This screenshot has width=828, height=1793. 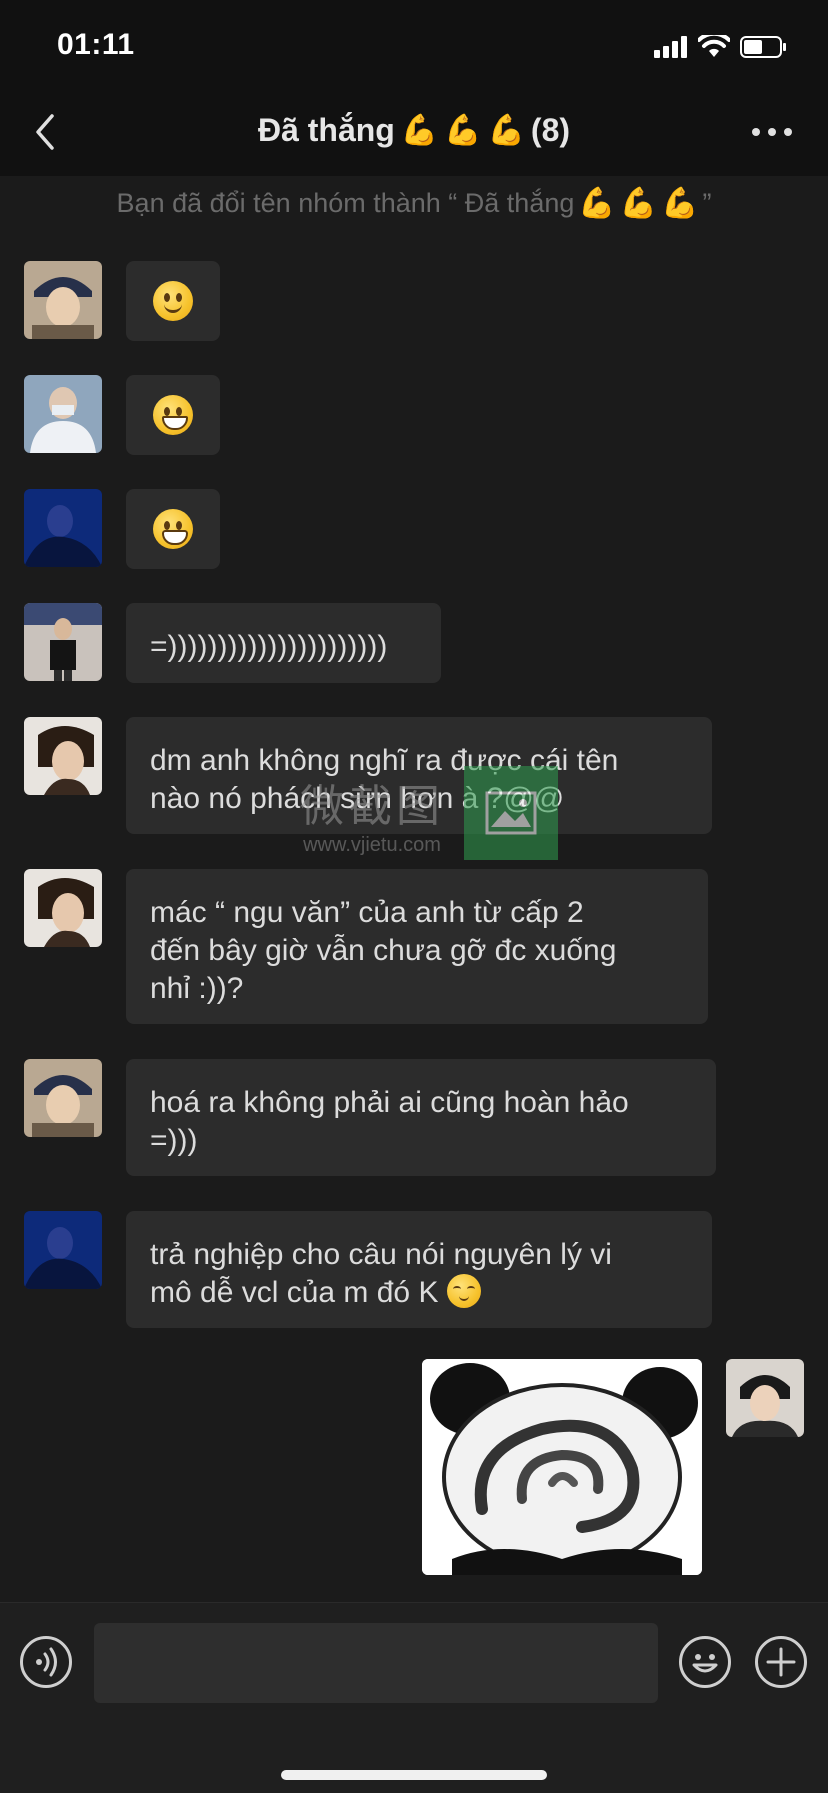 I want to click on member-count: (8), so click(x=550, y=130).